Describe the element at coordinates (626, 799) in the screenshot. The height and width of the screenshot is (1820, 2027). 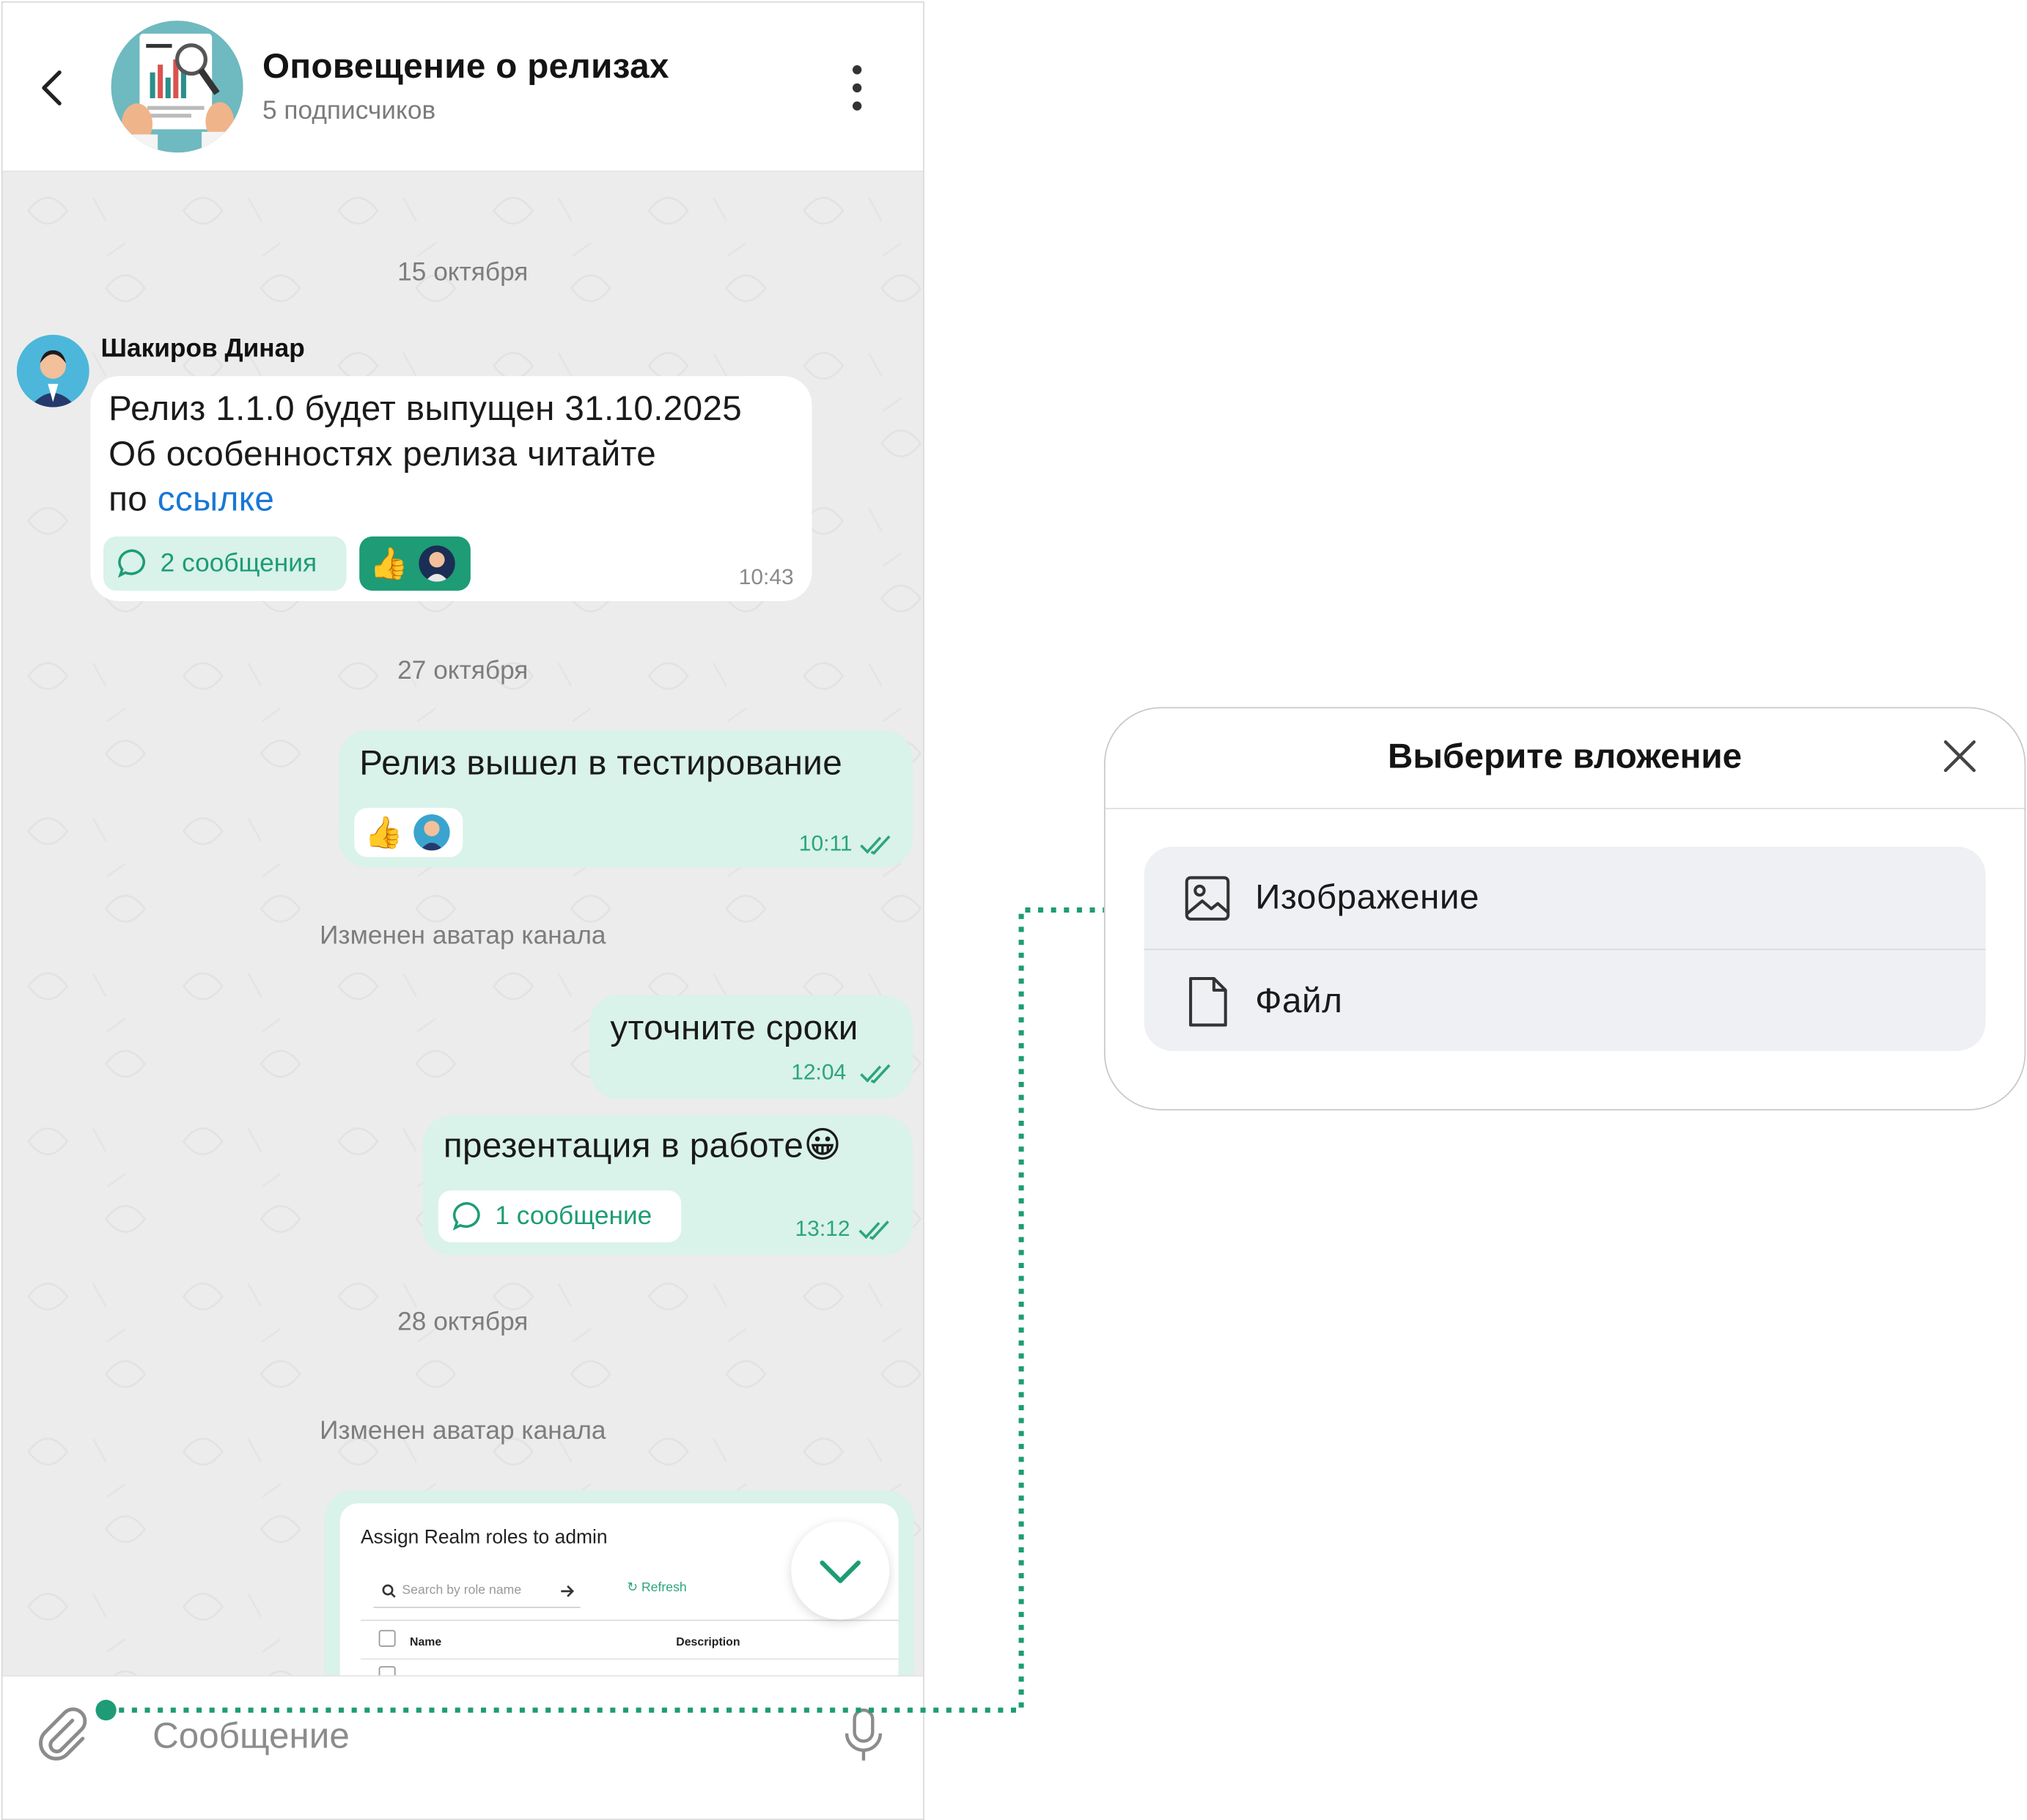
I see `message-bubble-outgoing: Релиз вышел в тестирование 👍 10:11` at that location.